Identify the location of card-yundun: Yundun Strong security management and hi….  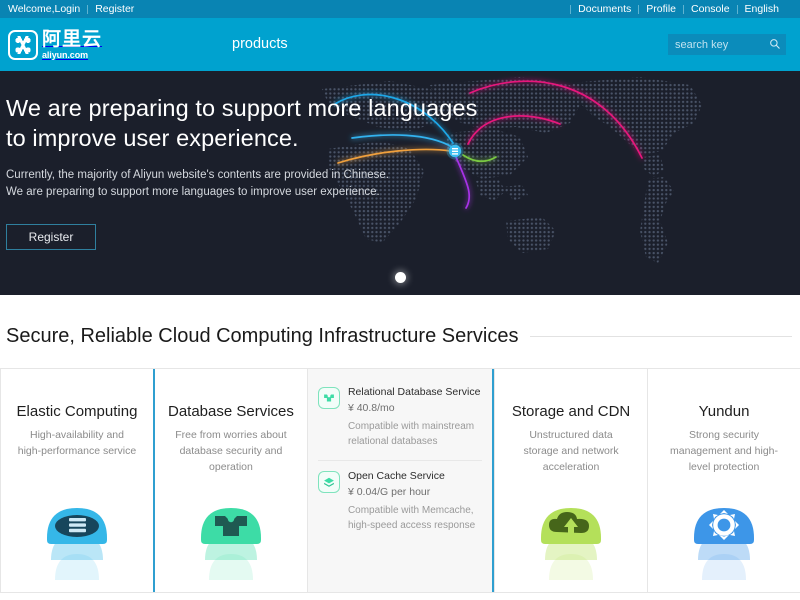
(723, 480).